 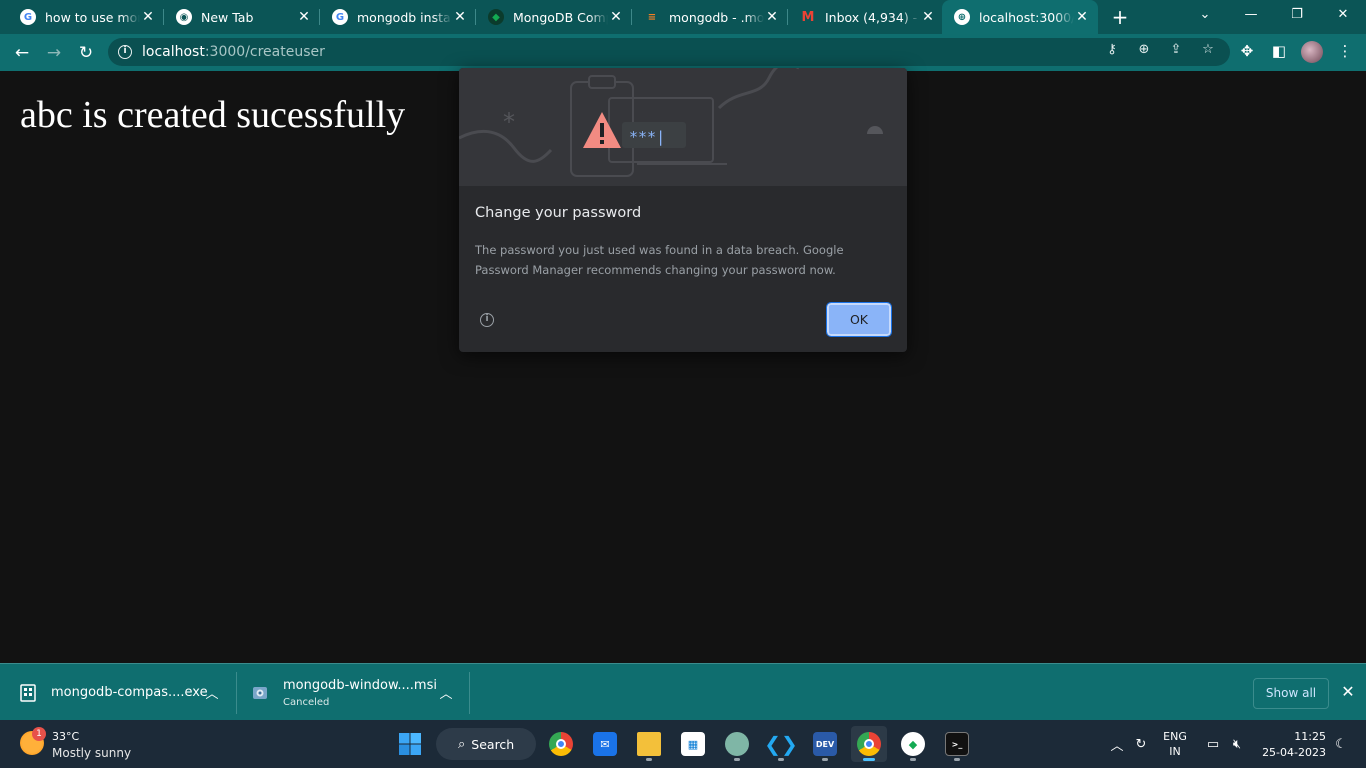 I want to click on mail-icon: ✉, so click(x=605, y=744).